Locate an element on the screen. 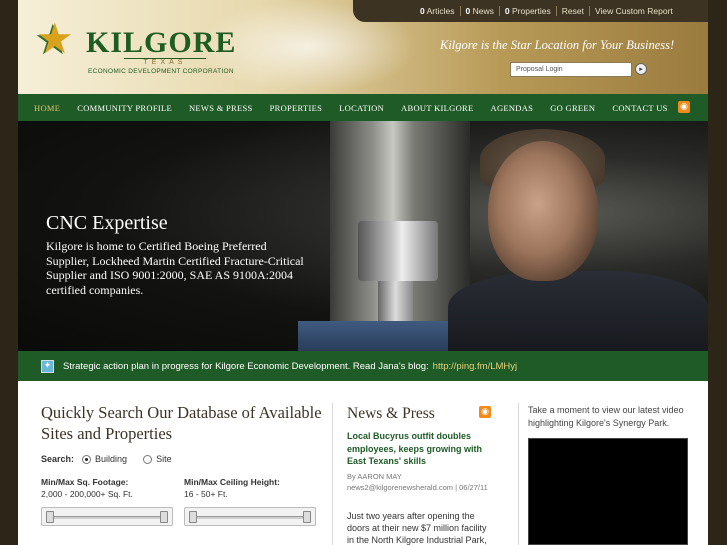  news-heading: News & Press is located at coordinates (391, 413).